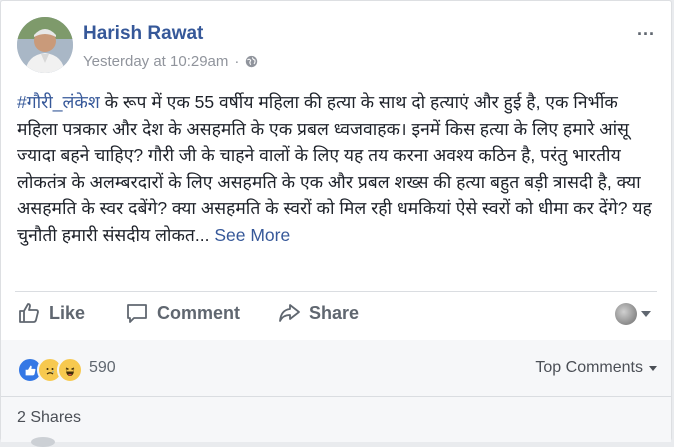 The width and height of the screenshot is (674, 447). I want to click on author-avatar, so click(45, 45).